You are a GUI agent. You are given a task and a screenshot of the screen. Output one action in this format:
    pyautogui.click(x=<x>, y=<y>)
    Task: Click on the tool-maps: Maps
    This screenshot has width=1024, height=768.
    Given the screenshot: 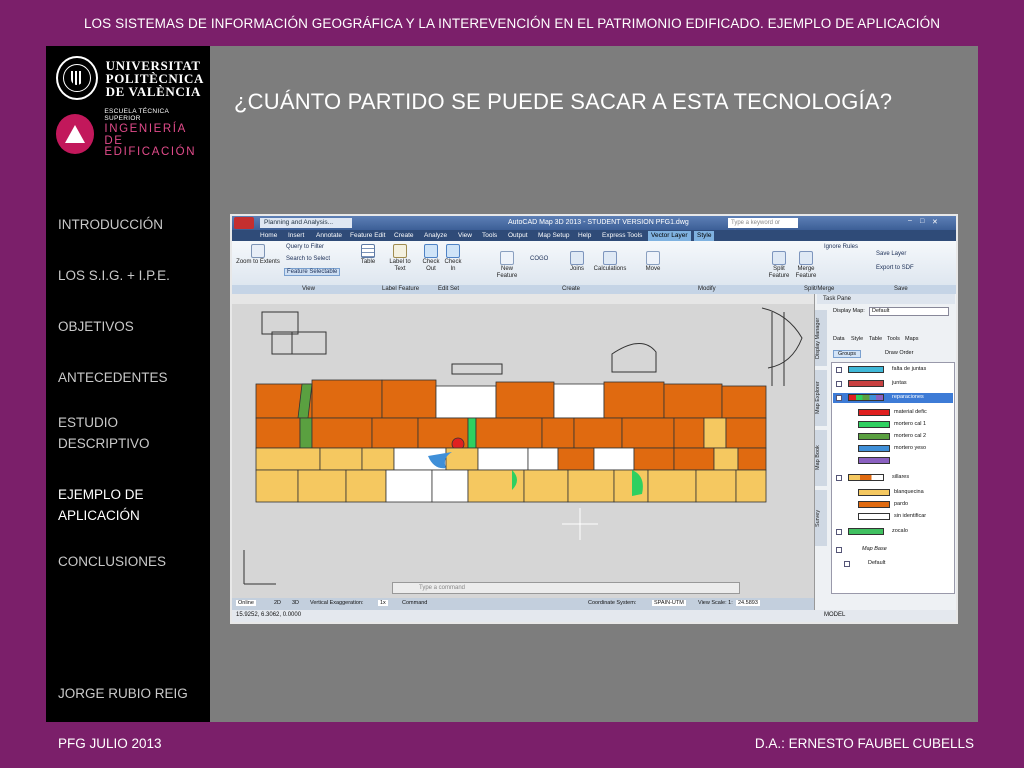 What is the action you would take?
    pyautogui.click(x=911, y=339)
    